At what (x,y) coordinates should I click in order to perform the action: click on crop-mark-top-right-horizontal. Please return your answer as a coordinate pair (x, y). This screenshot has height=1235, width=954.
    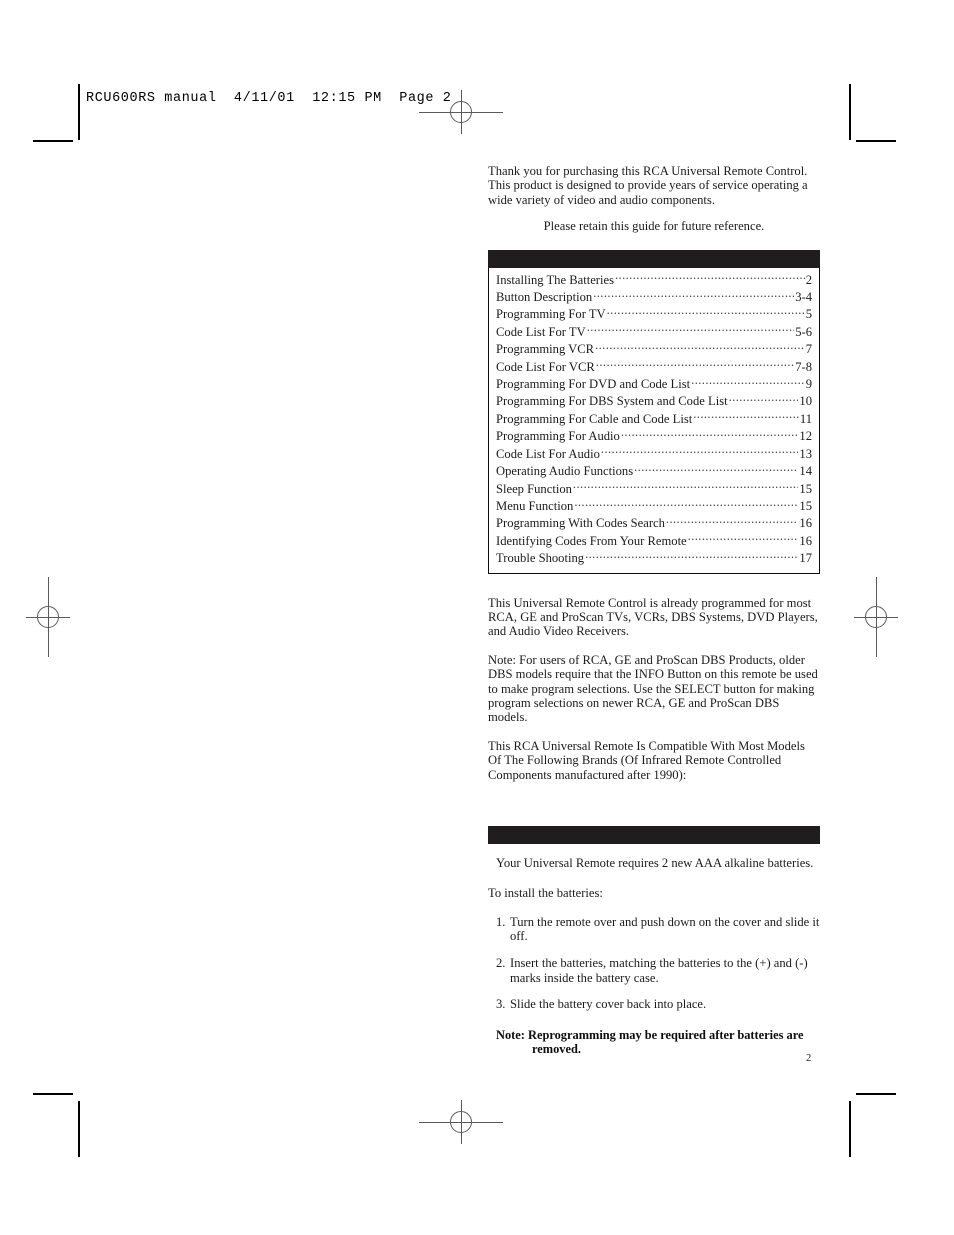
    Looking at the image, I should click on (876, 141).